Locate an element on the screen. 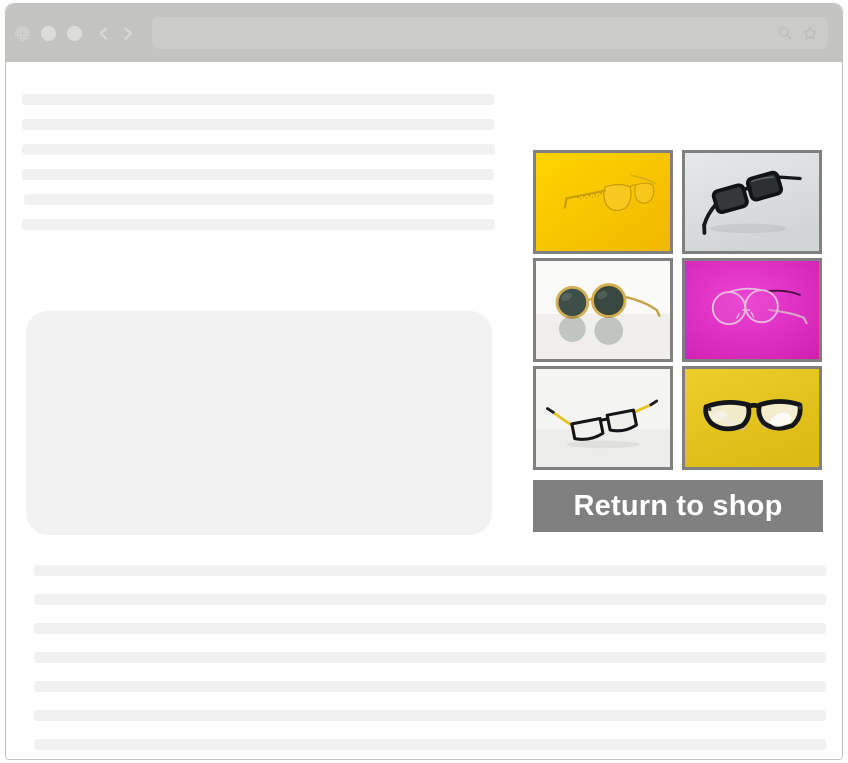  product-thumb-black-frame-glasses is located at coordinates (752, 202).